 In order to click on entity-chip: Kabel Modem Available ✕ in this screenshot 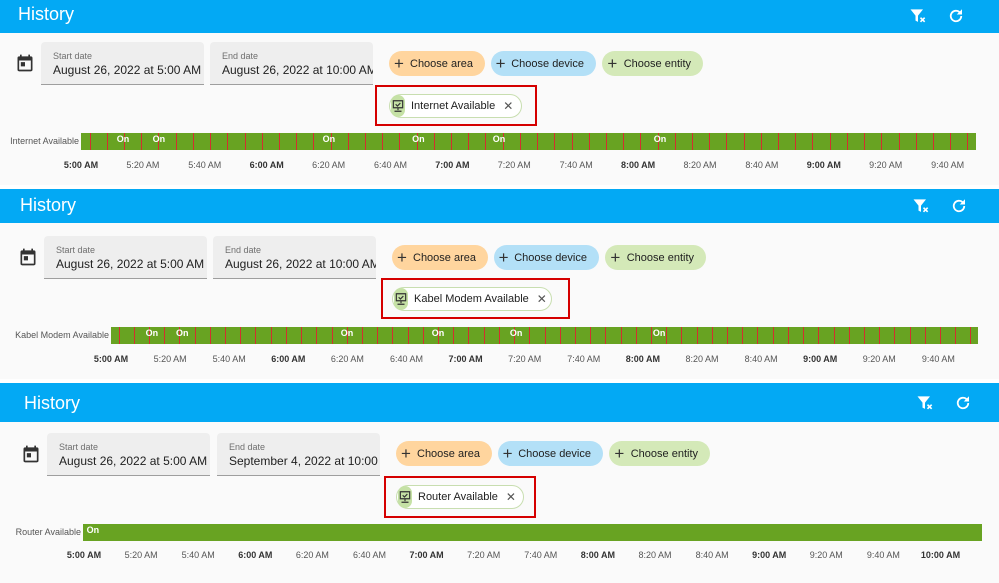, I will do `click(472, 299)`.